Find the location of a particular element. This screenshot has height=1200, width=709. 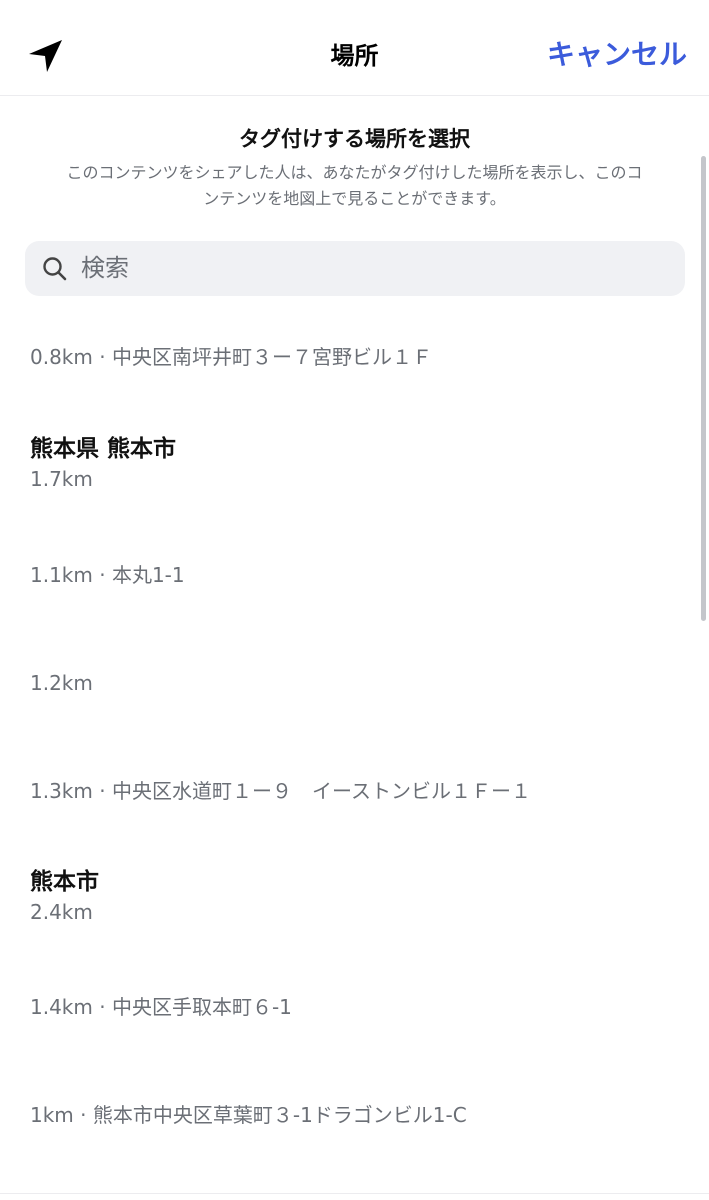

place-detail: 1.7km is located at coordinates (61, 479).